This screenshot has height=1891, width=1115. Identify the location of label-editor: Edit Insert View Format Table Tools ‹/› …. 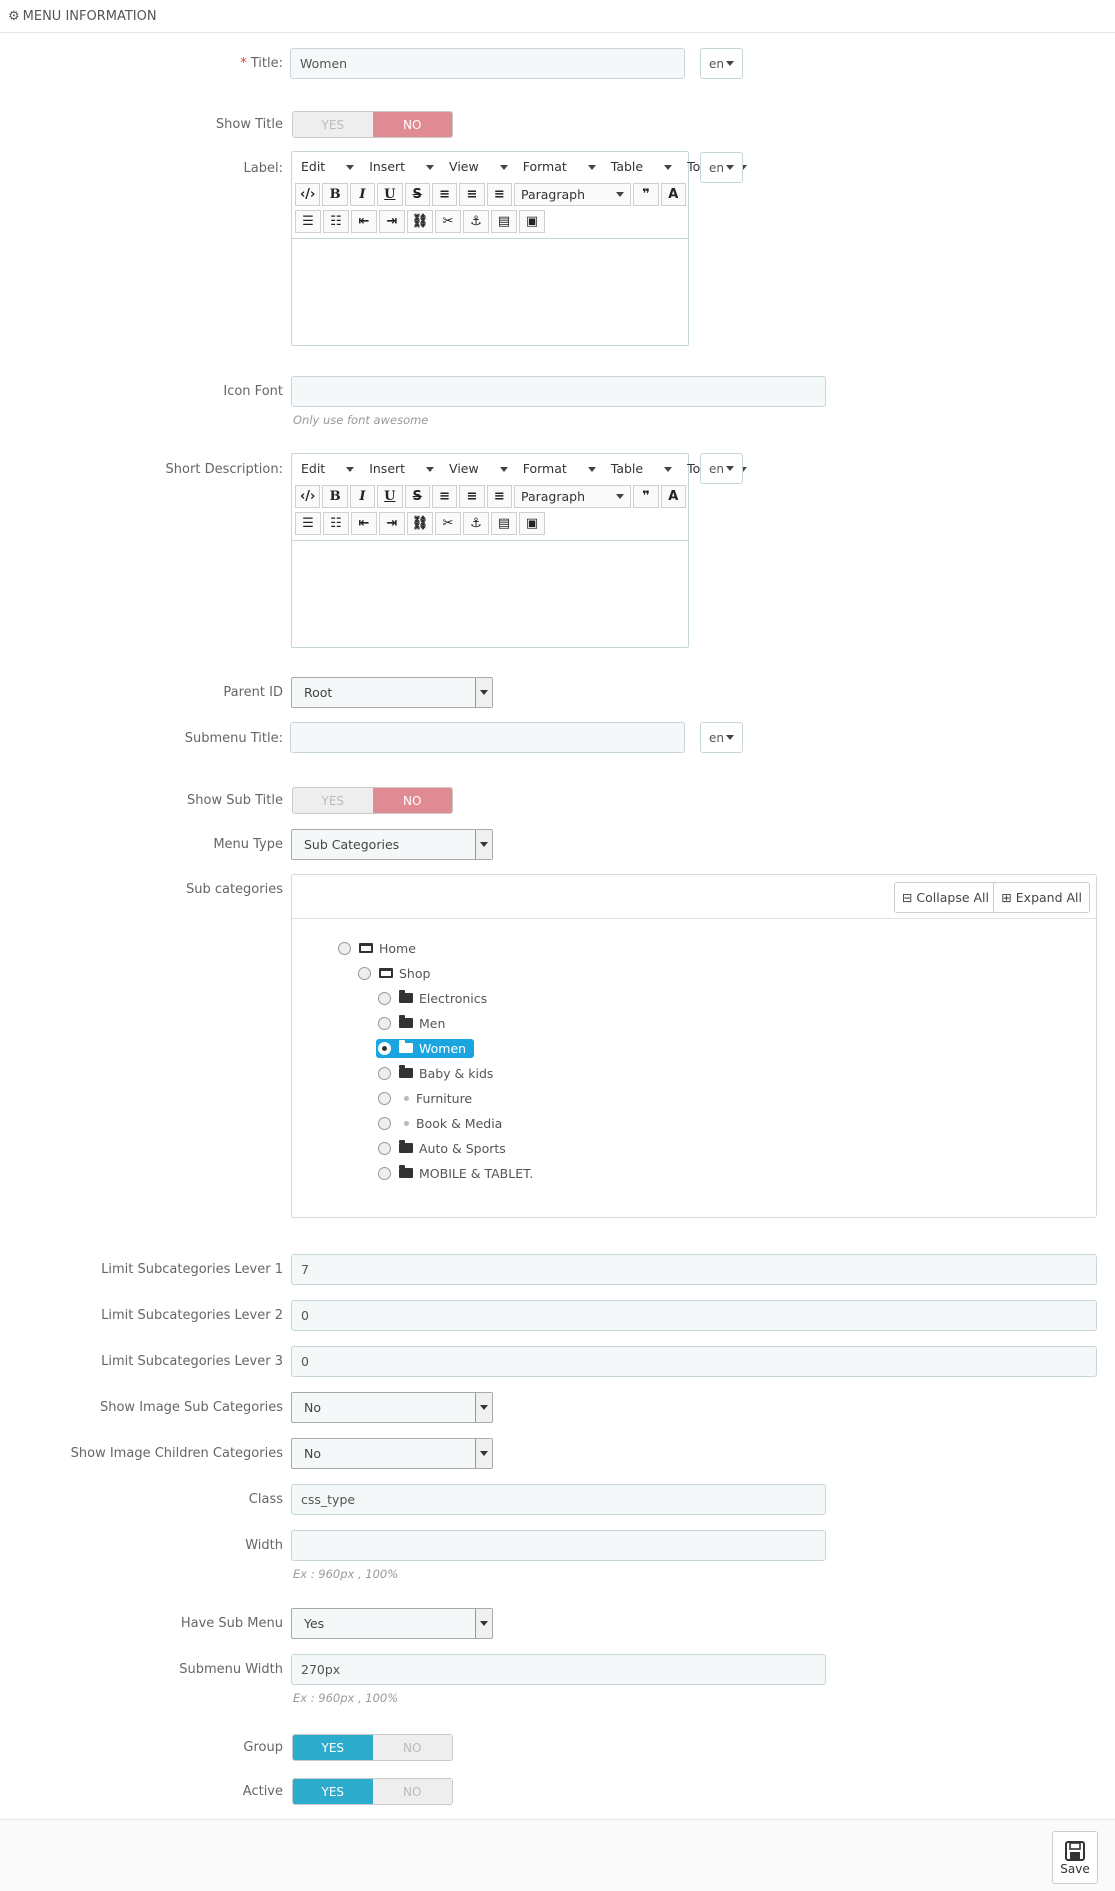
(519, 248).